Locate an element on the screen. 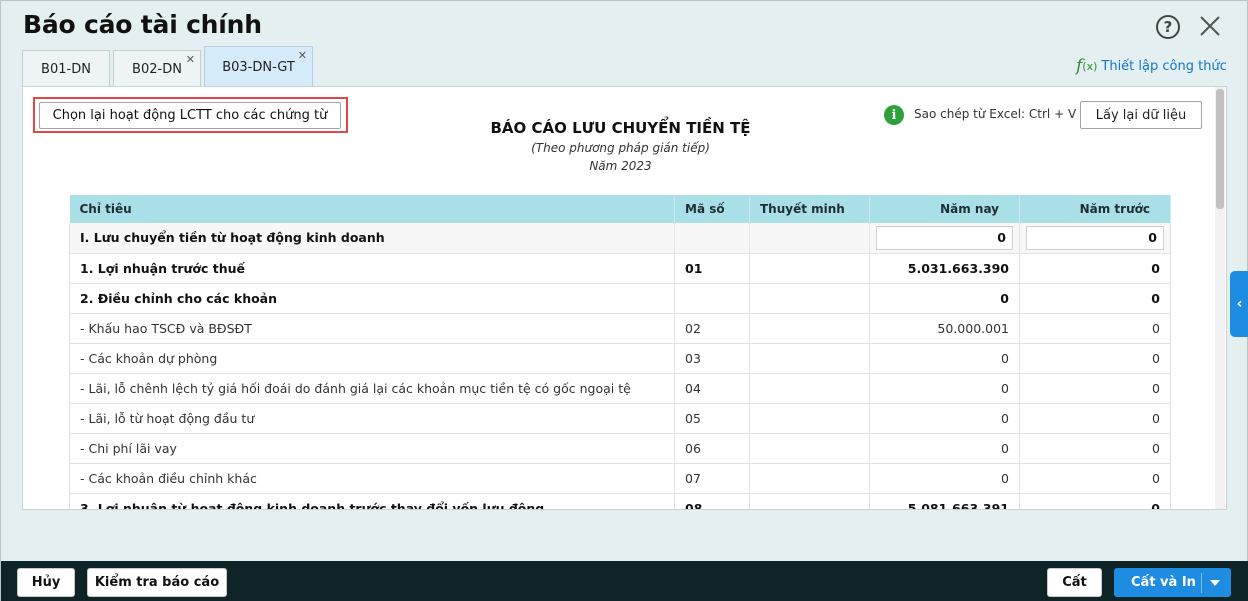  table-row: 2. Điều chỉnh cho các khoản 0 0 is located at coordinates (620, 298).